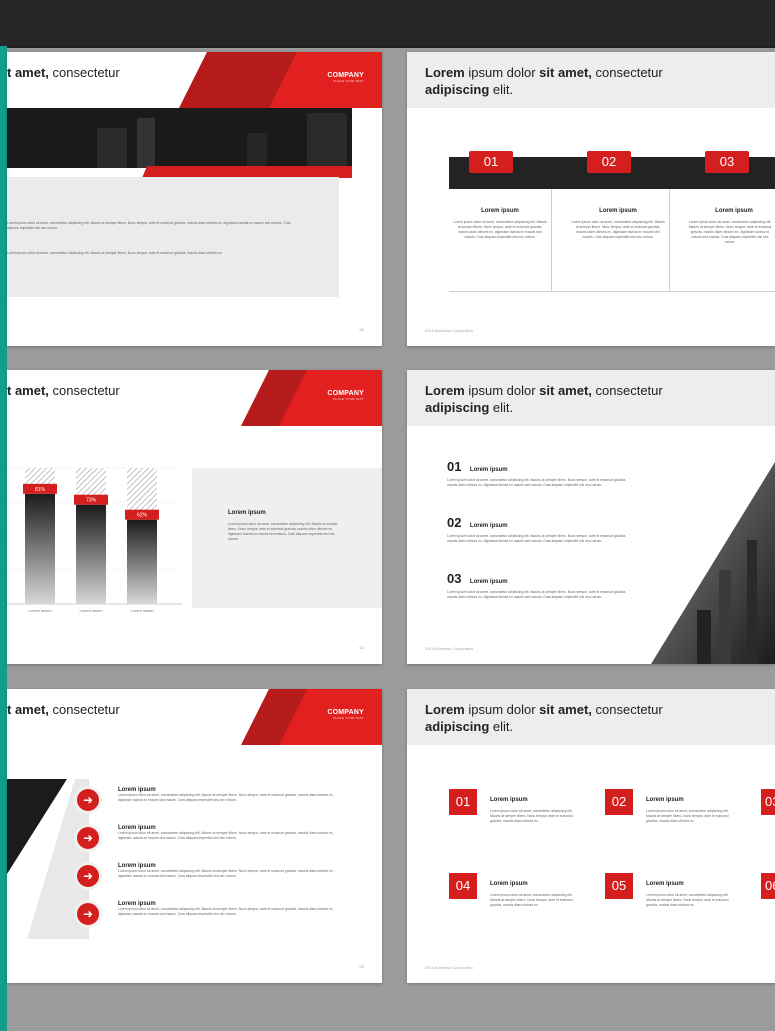  I want to click on panel-heading: Lorem ipsum, so click(247, 513).